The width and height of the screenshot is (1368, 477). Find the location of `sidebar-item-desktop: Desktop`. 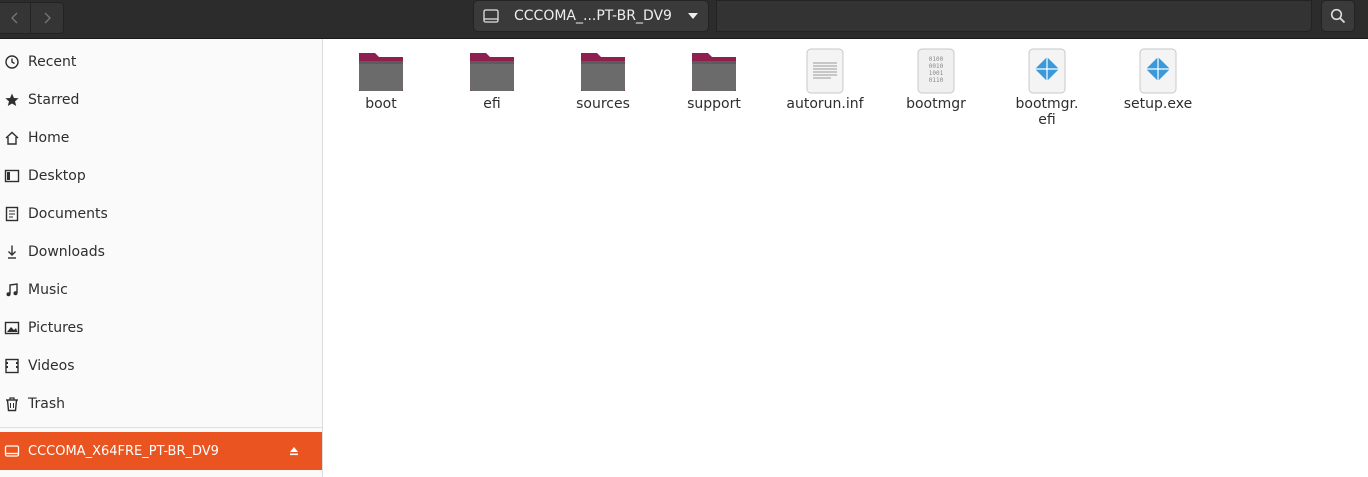

sidebar-item-desktop: Desktop is located at coordinates (161, 176).